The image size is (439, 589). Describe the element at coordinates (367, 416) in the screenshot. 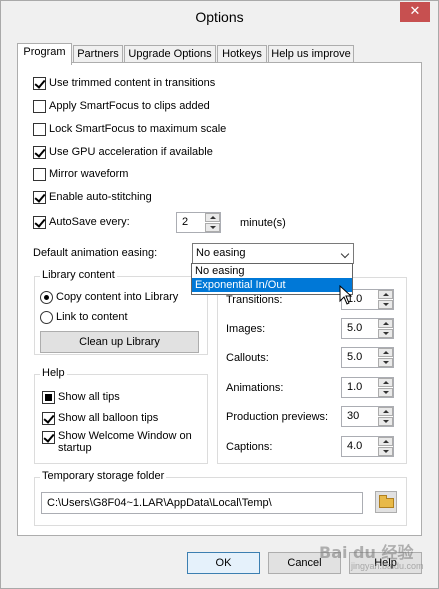

I see `duration-stepper-production-previews: 30` at that location.